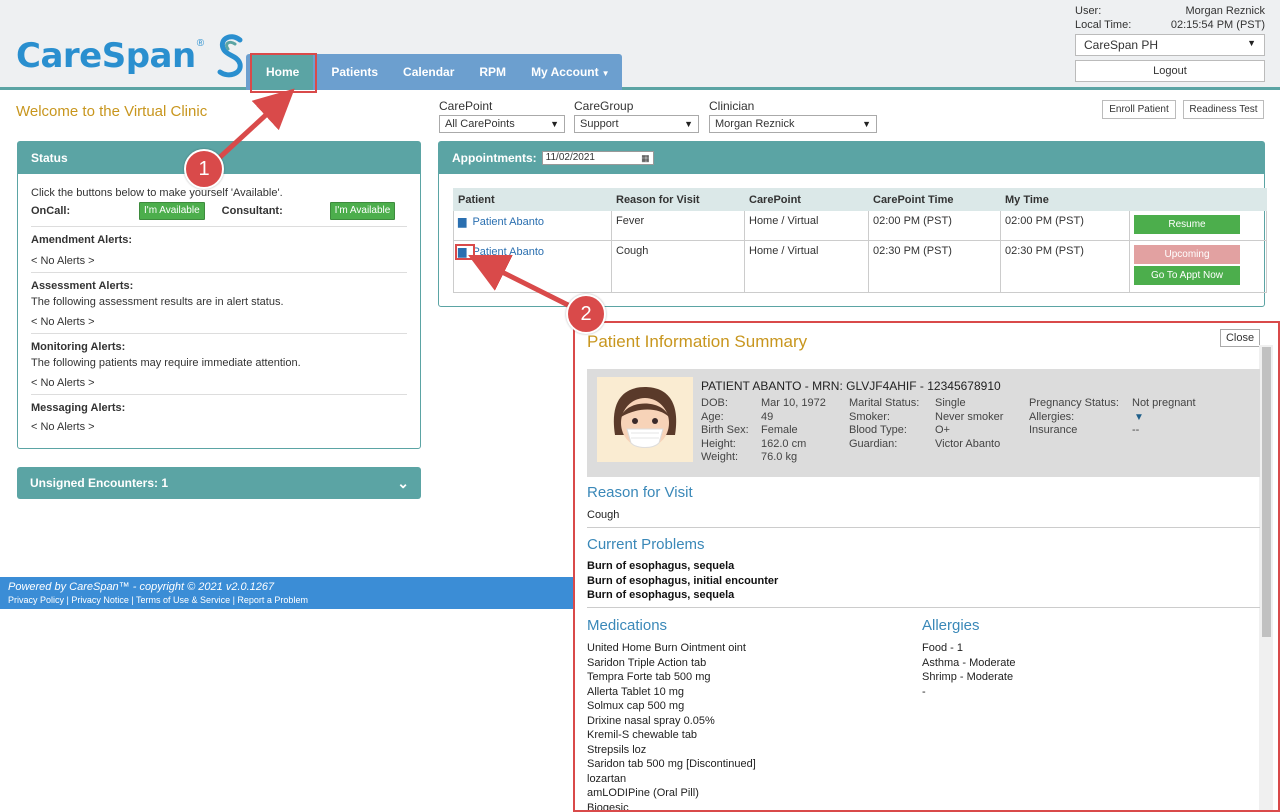 Image resolution: width=1280 pixels, height=812 pixels. I want to click on modal-scrollbar, so click(1266, 577).